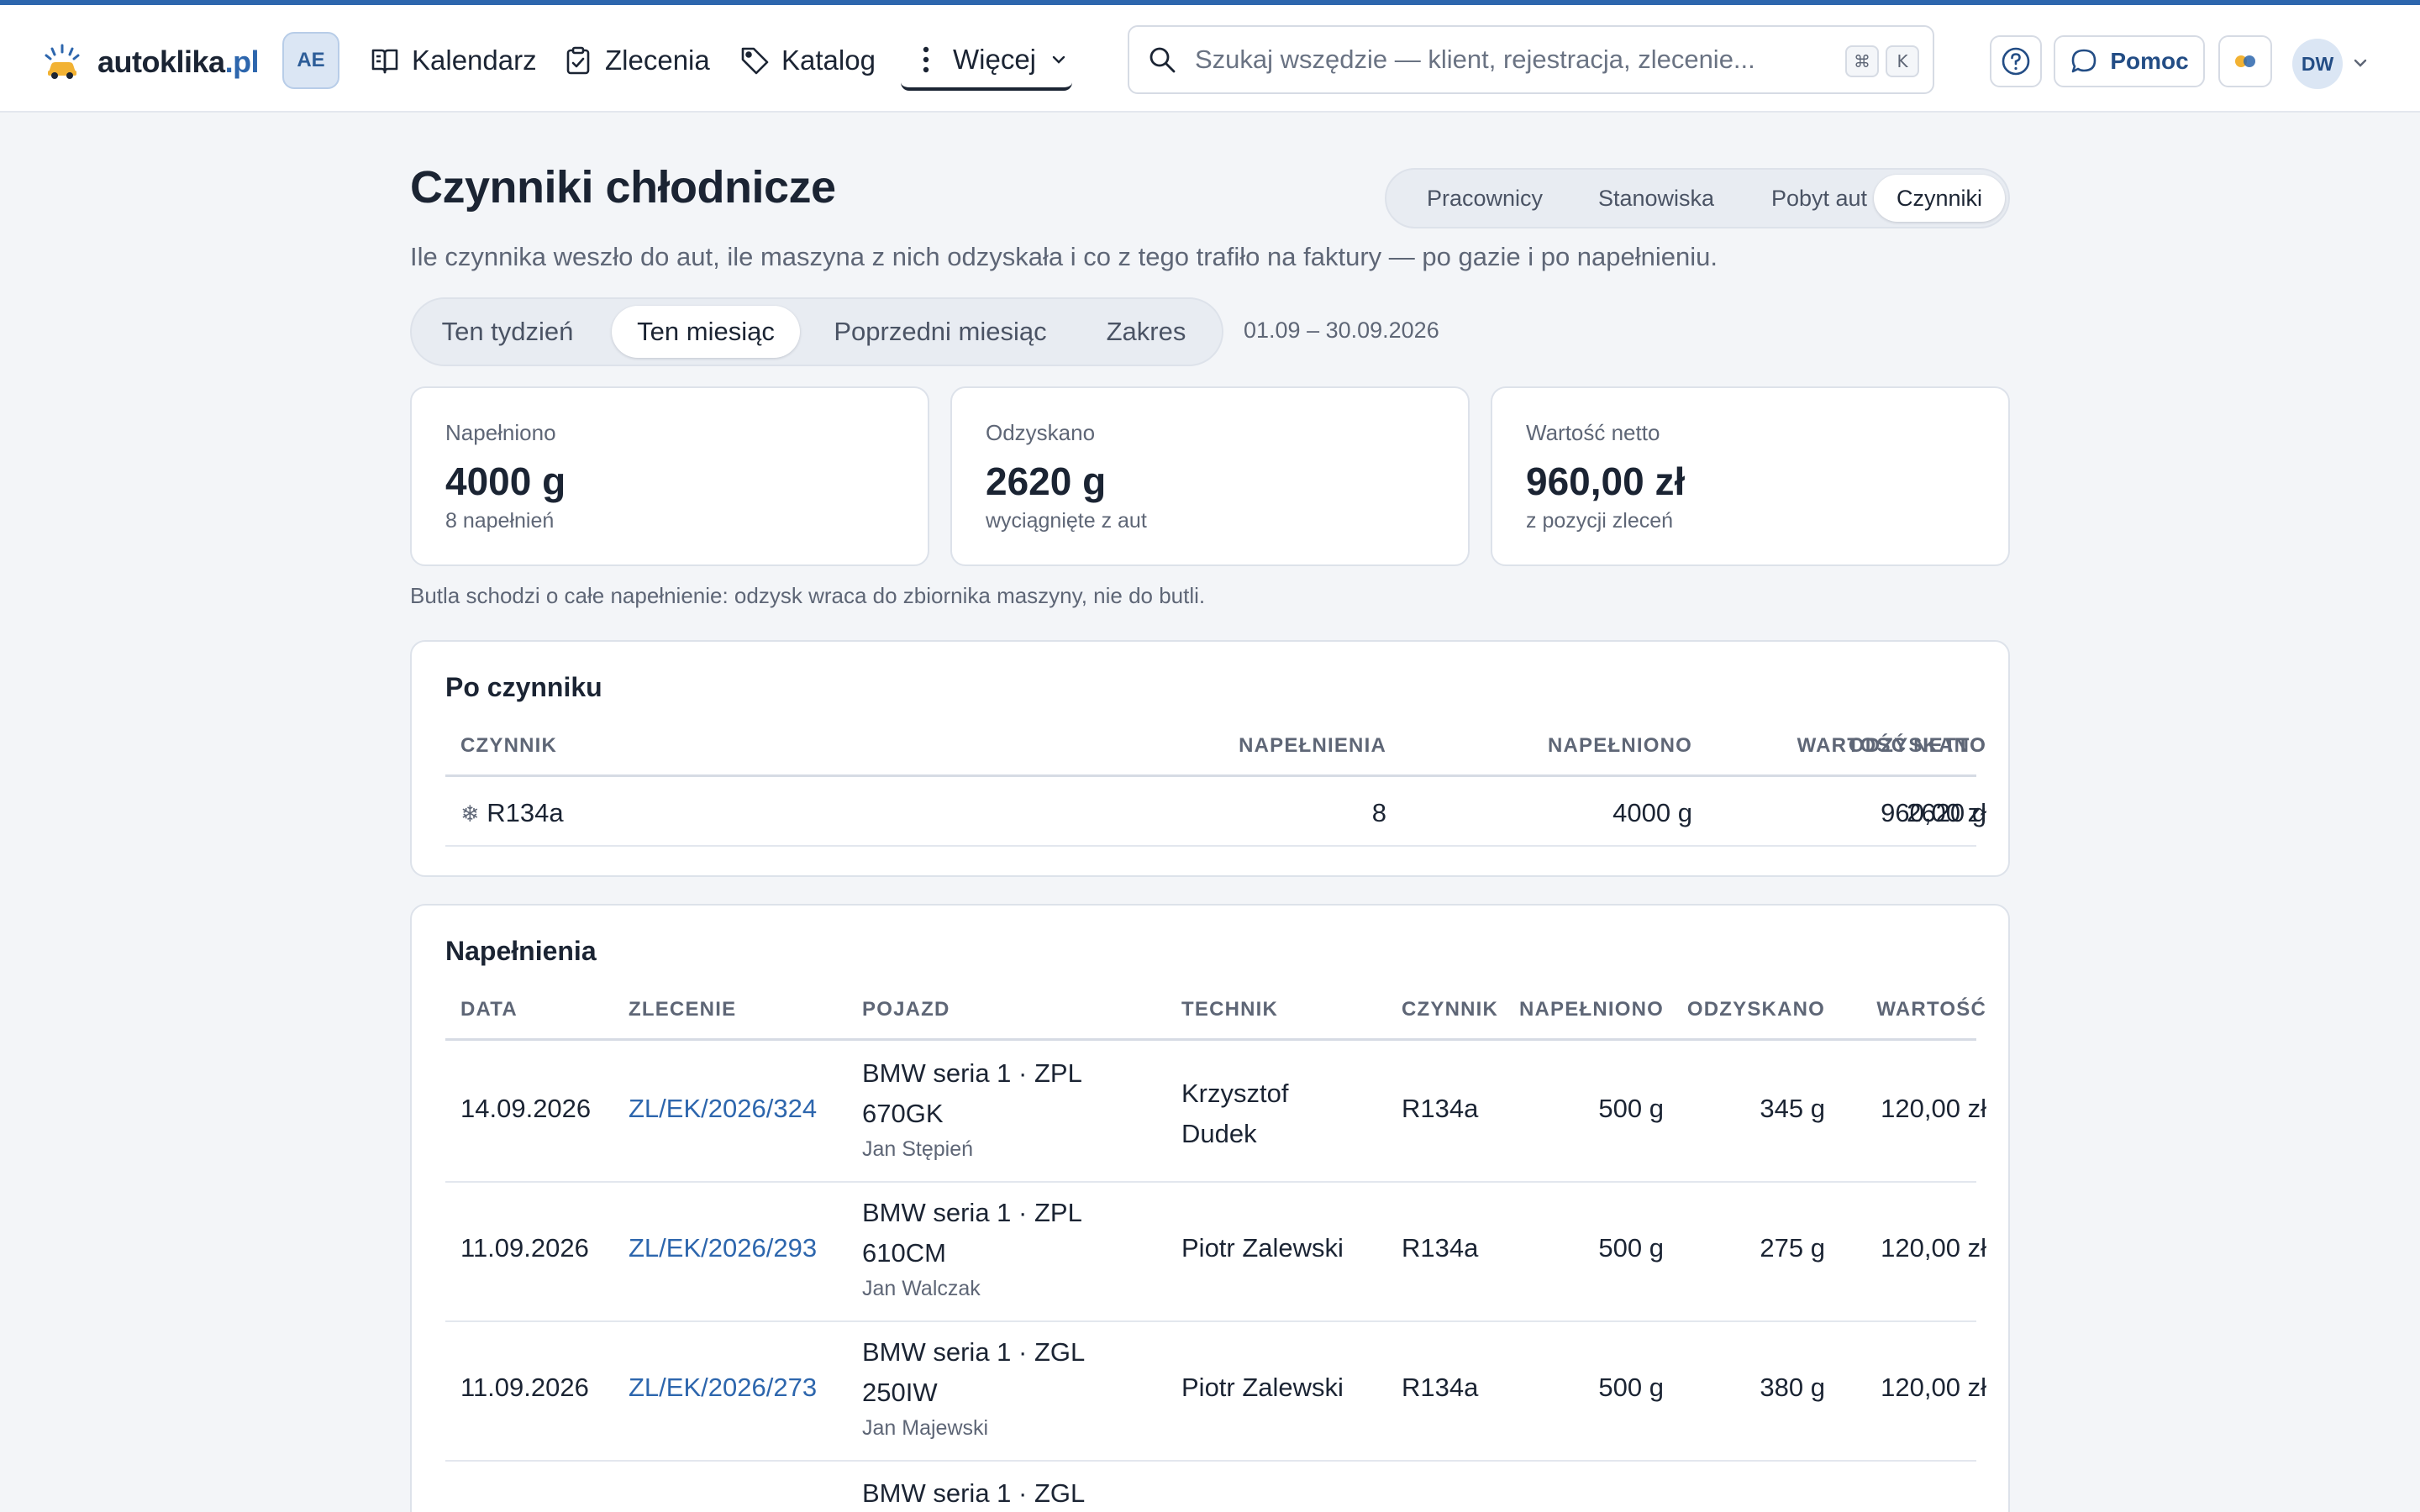  What do you see at coordinates (904, 1253) in the screenshot?
I see `fill-vehicle-plate: 610CM` at bounding box center [904, 1253].